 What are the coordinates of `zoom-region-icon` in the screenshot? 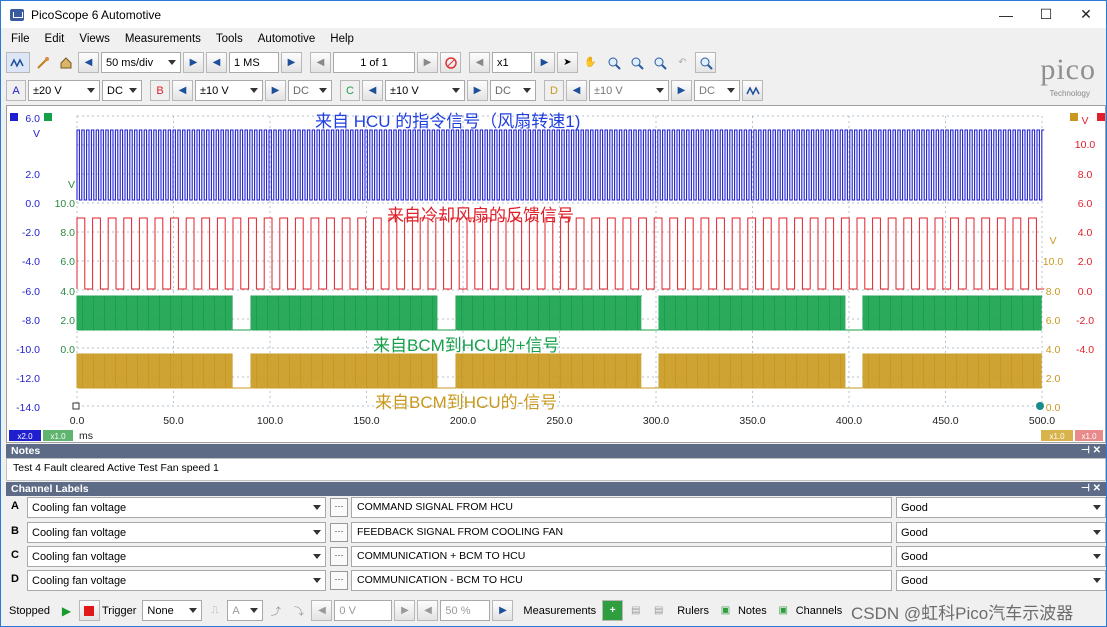 It's located at (636, 62).